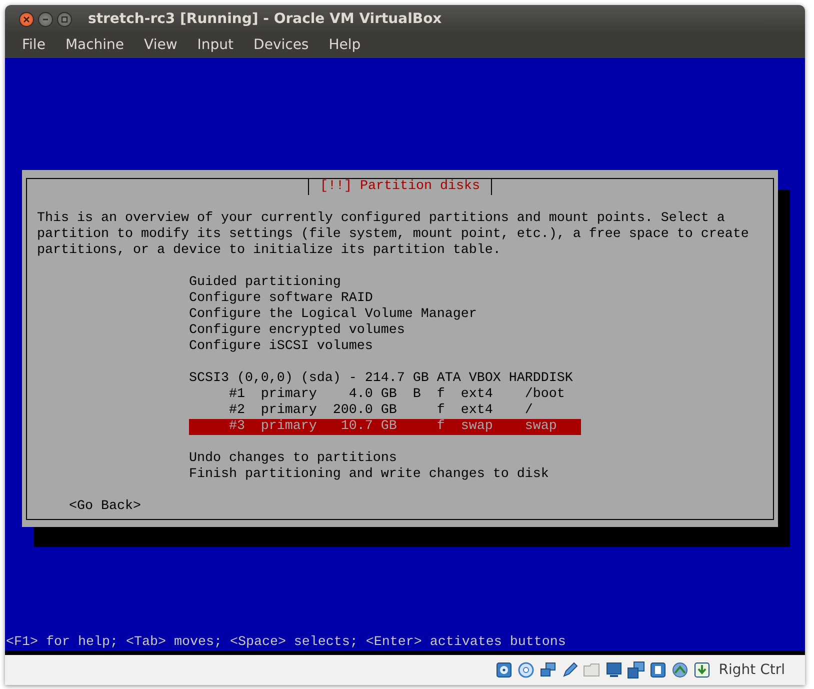  I want to click on close-button, so click(26, 19).